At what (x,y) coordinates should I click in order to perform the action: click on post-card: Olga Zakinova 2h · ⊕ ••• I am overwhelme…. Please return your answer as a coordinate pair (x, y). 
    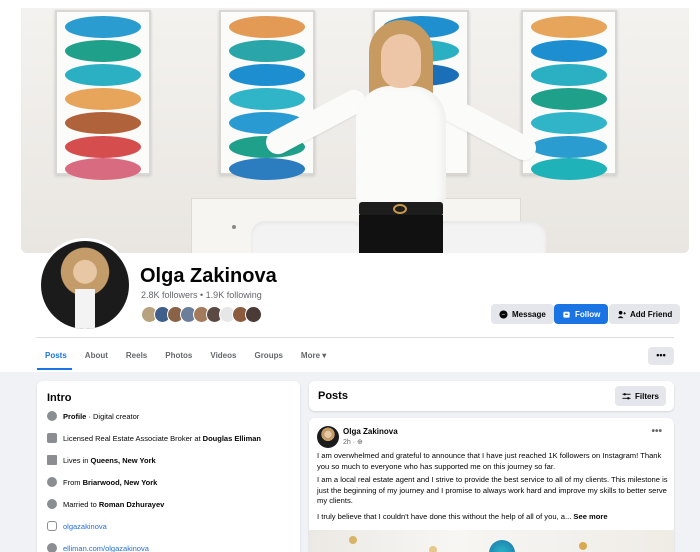
    Looking at the image, I should click on (491, 485).